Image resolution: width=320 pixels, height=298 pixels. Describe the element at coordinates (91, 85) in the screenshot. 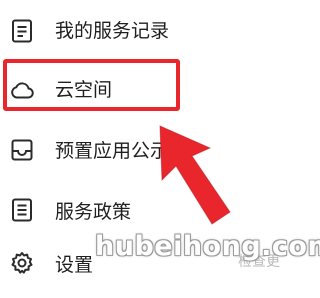

I see `highlight-annotation-box` at that location.